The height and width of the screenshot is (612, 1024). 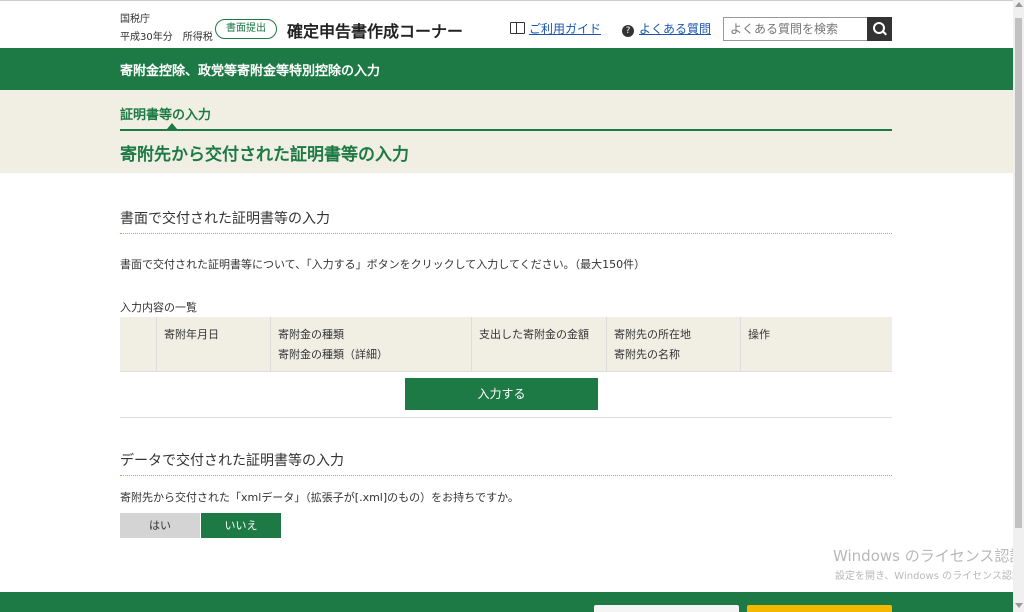 I want to click on faq-link: ? よくある質問, so click(x=666, y=28).